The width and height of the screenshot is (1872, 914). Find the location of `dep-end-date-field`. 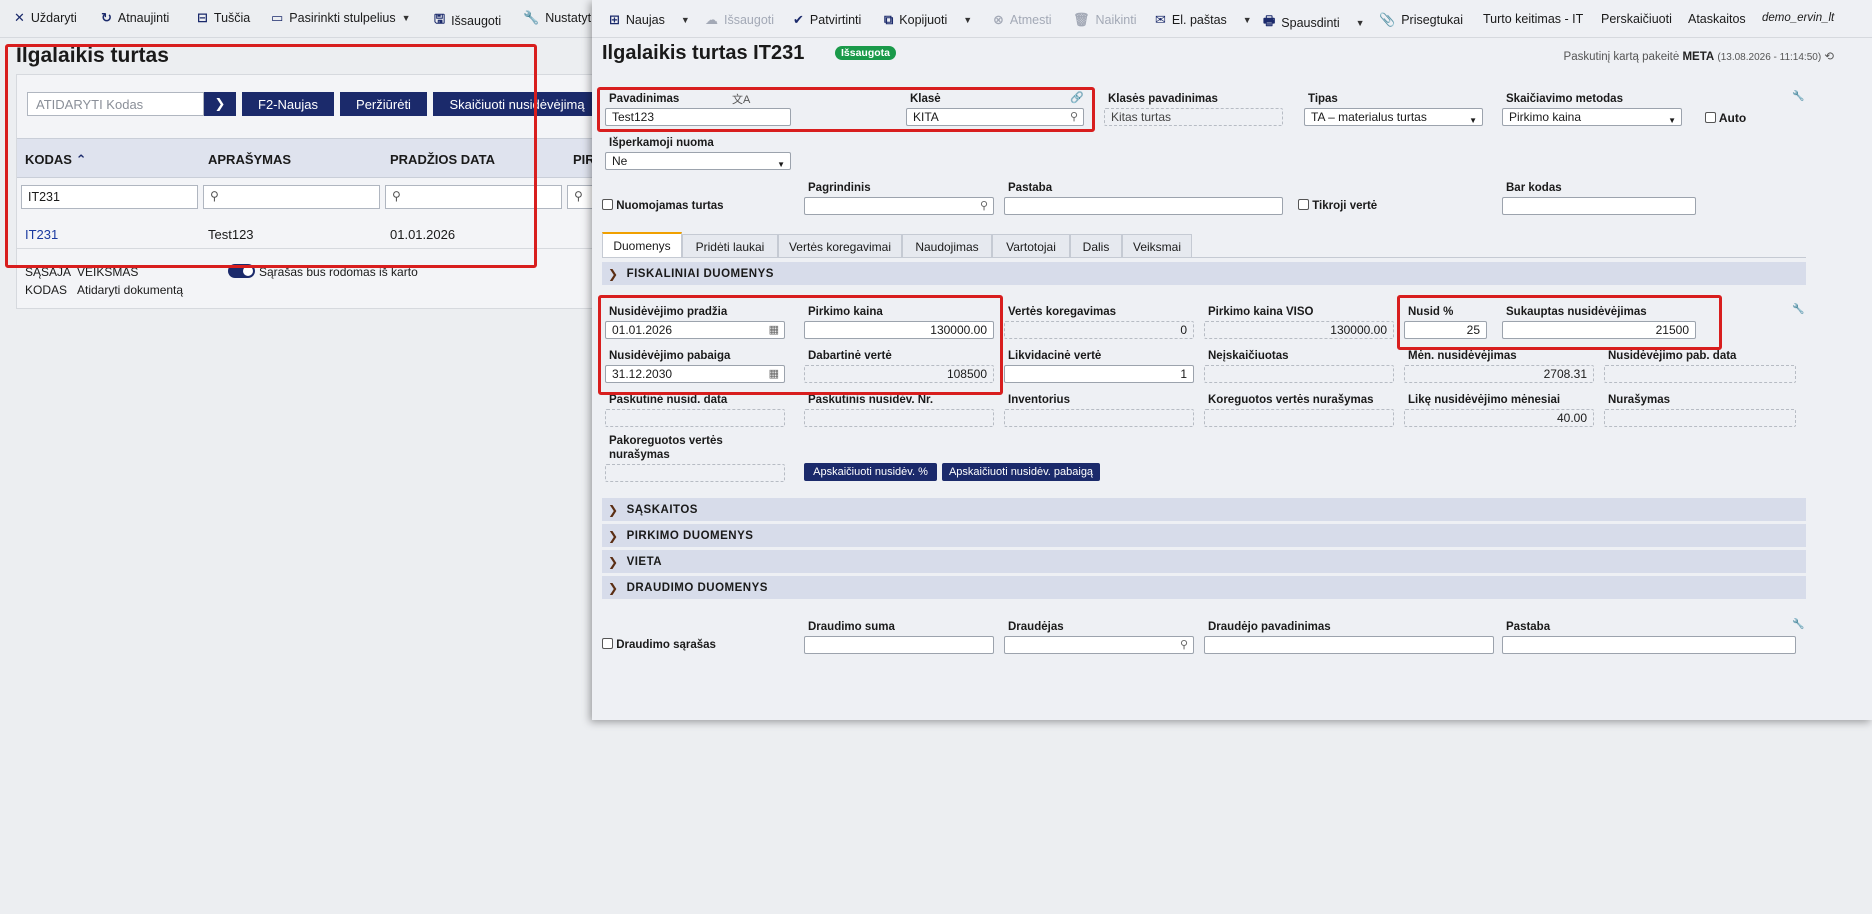

dep-end-date-field is located at coordinates (1700, 374).